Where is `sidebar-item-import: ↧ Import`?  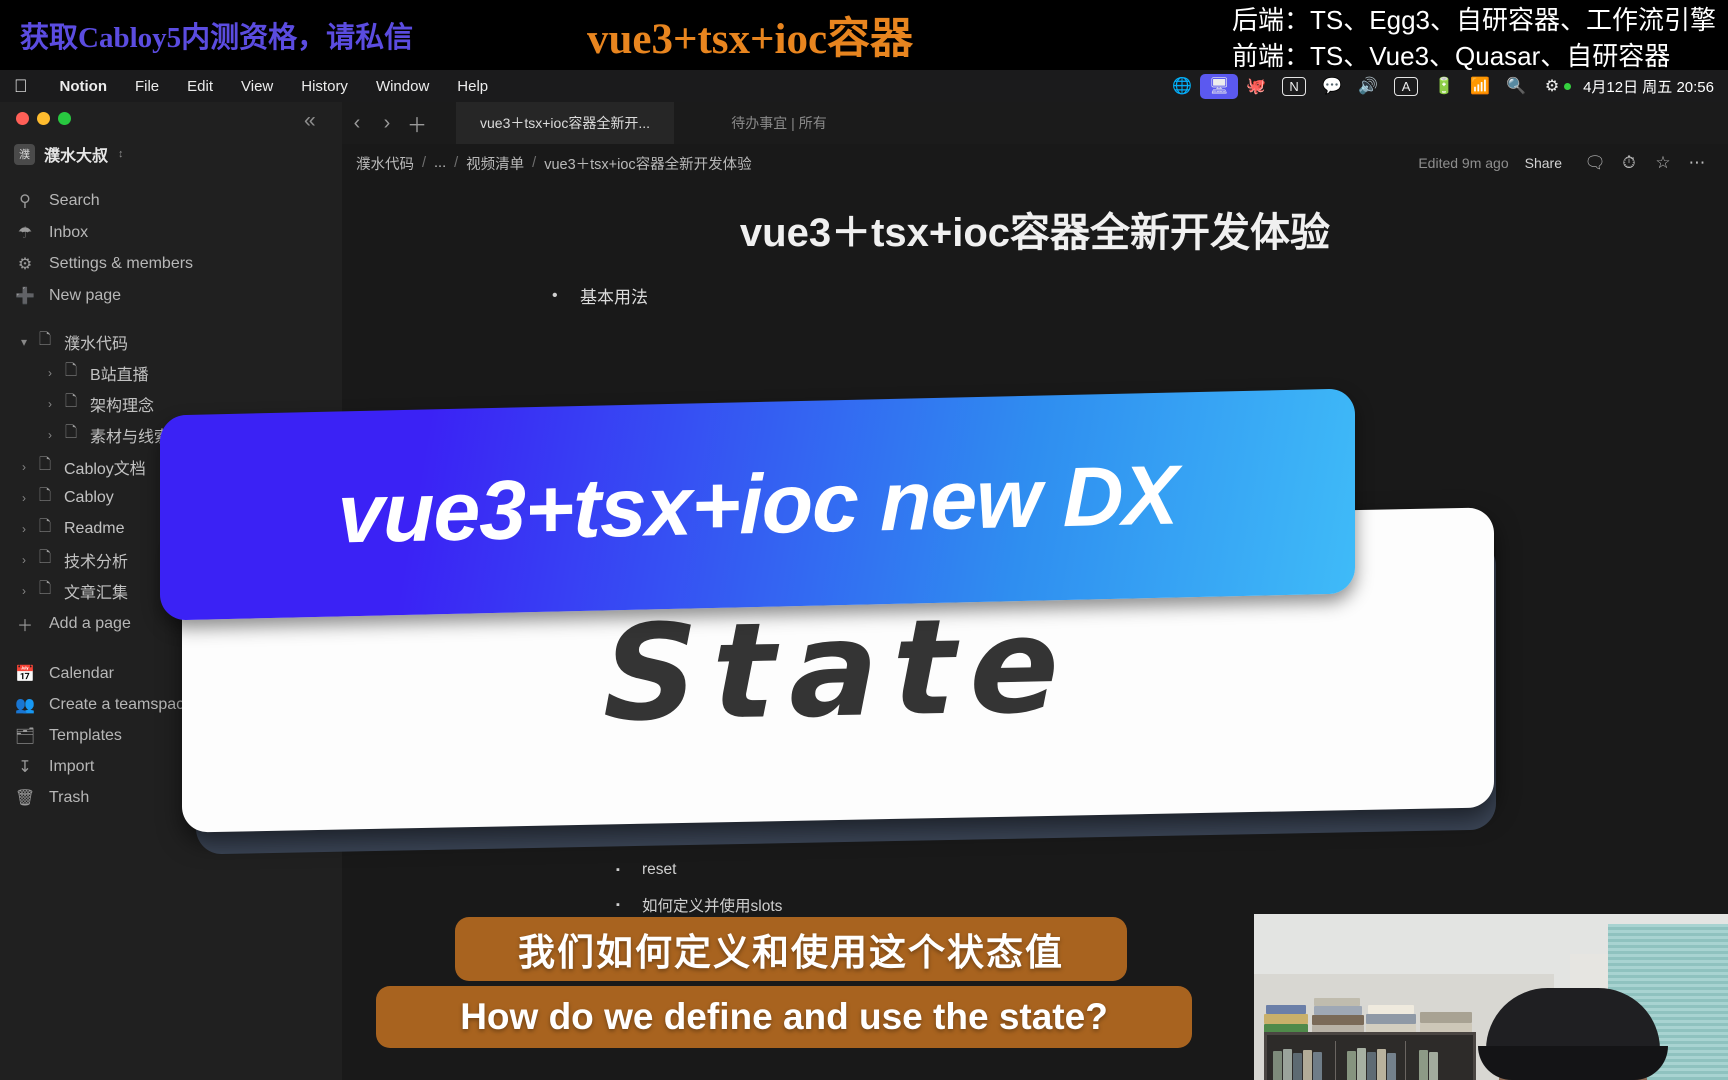 sidebar-item-import: ↧ Import is located at coordinates (54, 767).